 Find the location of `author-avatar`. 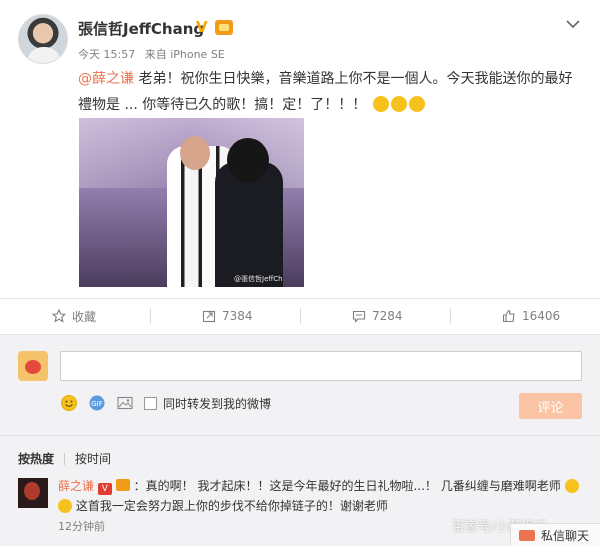

author-avatar is located at coordinates (43, 39).